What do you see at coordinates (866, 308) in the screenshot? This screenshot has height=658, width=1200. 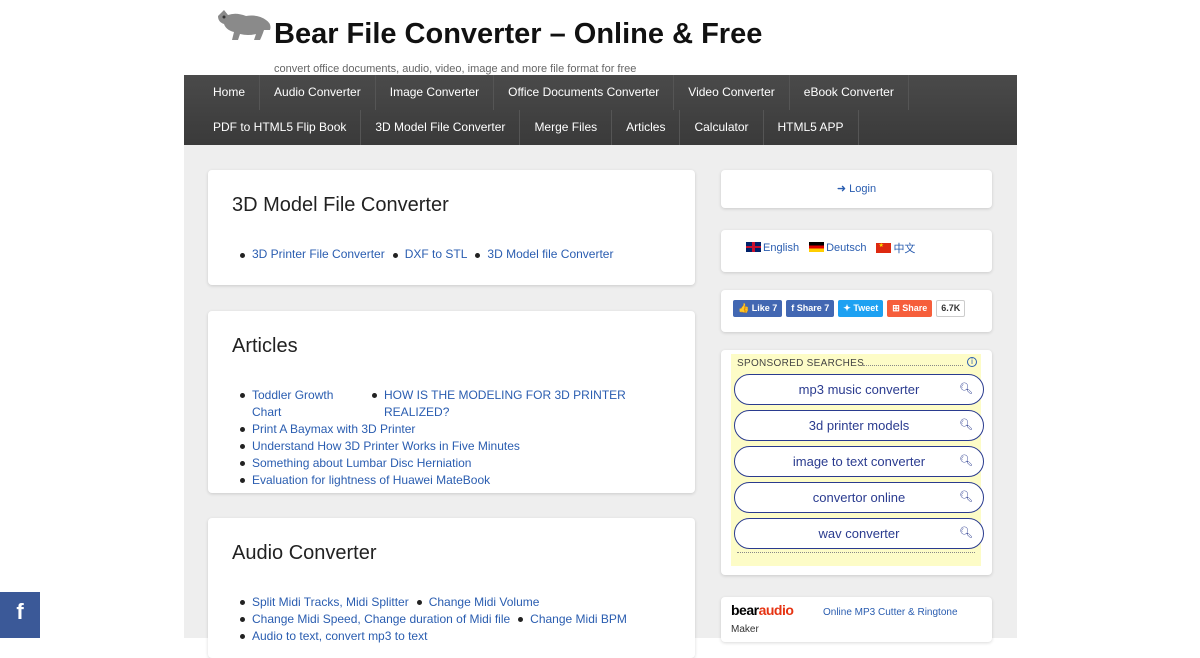 I see `tweet-label: Tweet` at bounding box center [866, 308].